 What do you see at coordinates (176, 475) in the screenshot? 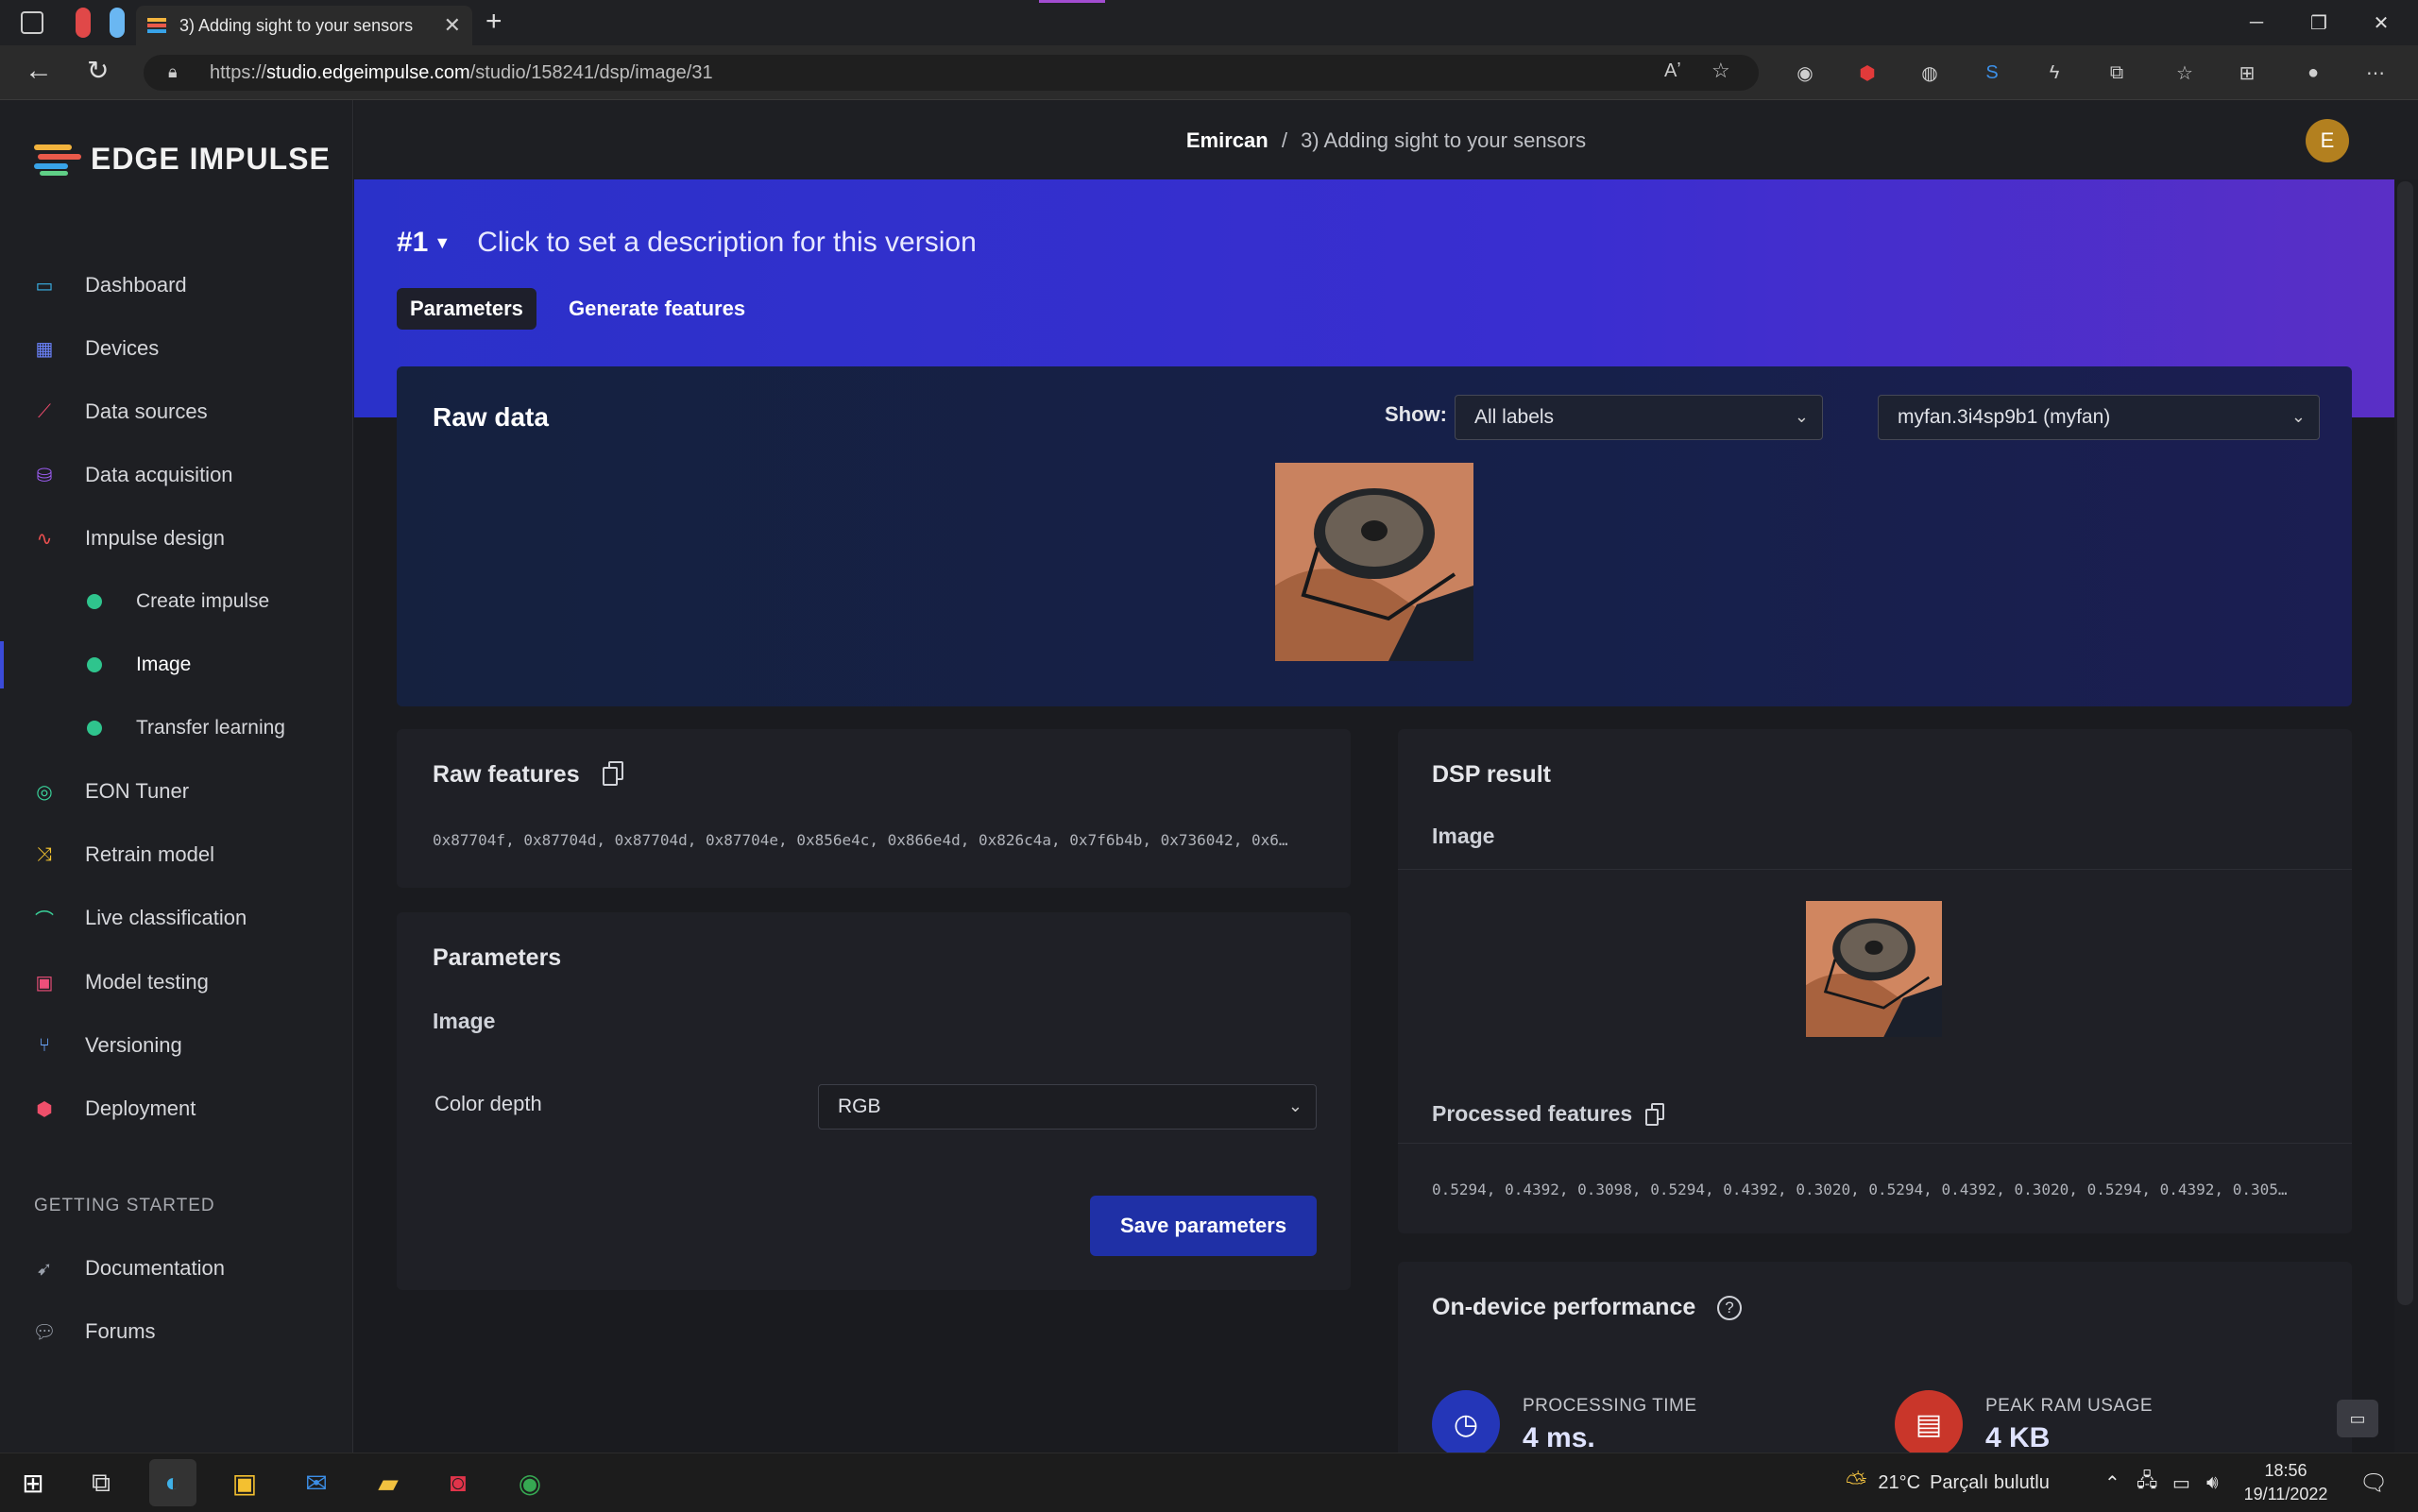
I see `sidebar-item-data-acquisition: ⛁ Data acquisition` at bounding box center [176, 475].